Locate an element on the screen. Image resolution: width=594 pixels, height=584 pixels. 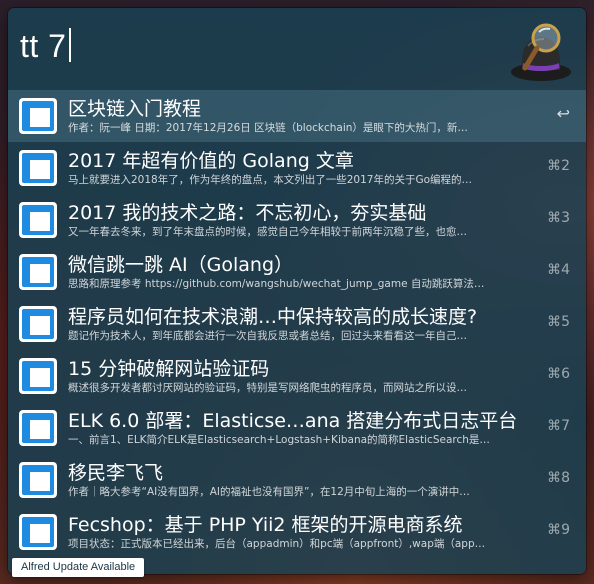
result-title: 区块链入门教程 is located at coordinates (135, 109).